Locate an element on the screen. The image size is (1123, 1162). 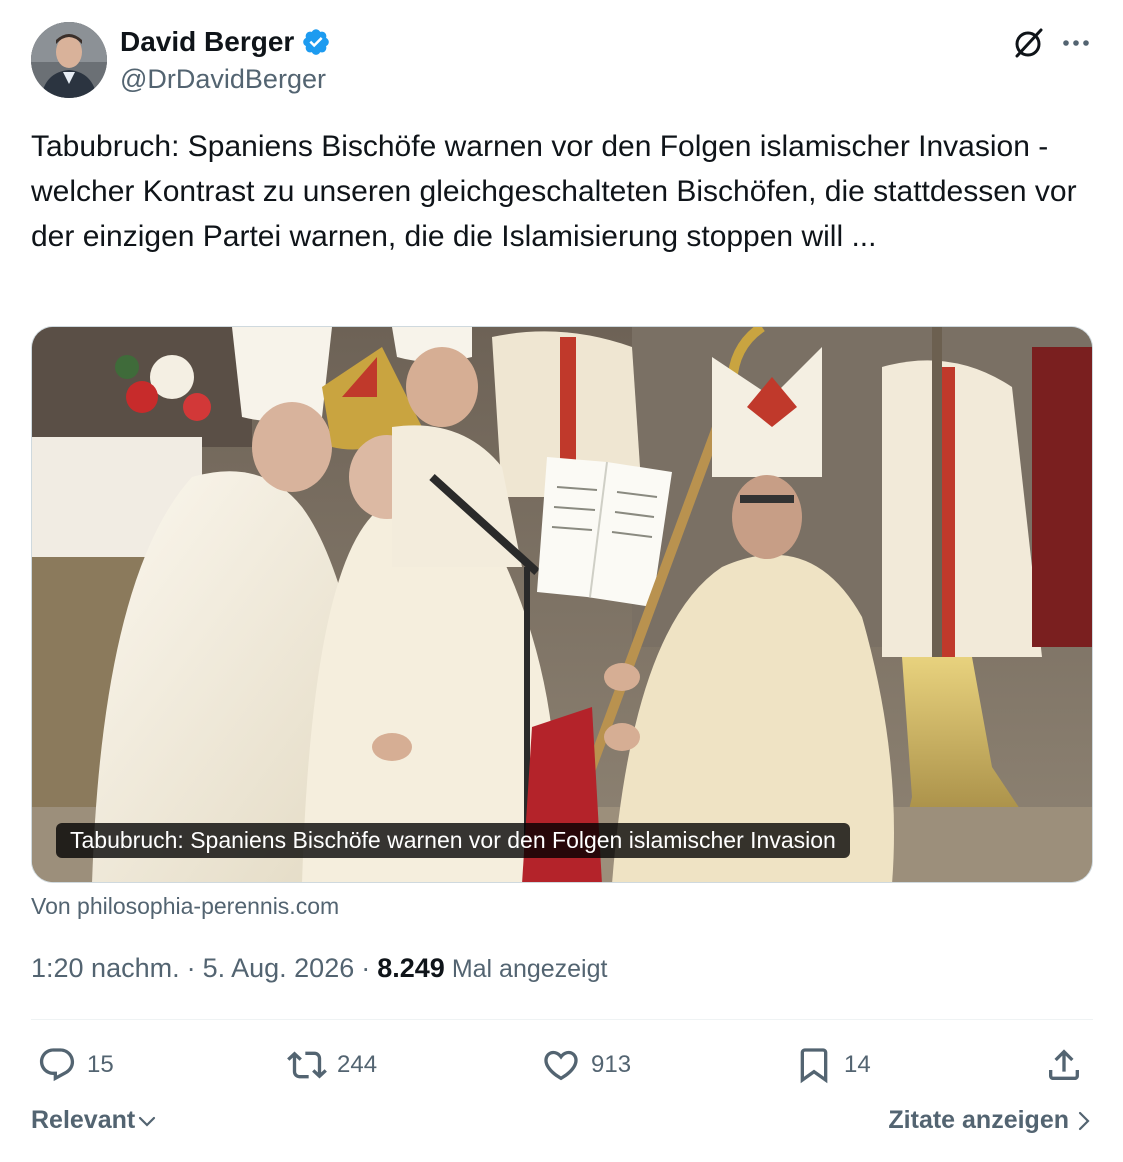
share-button is located at coordinates (1064, 1065).